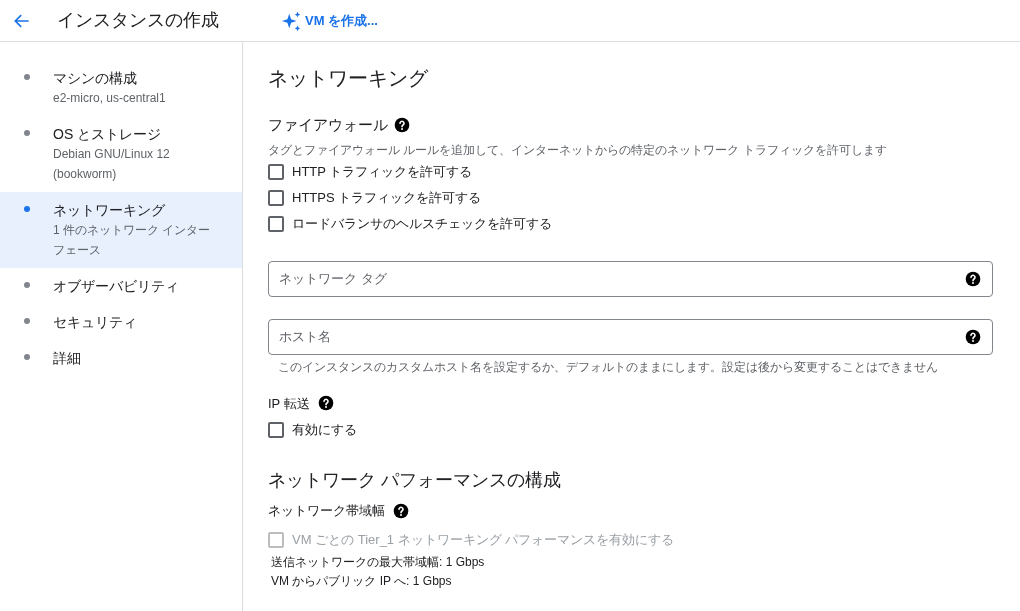 This screenshot has width=1020, height=611. I want to click on sidebar-item: マシンの構成 e2-micro, us-central1, so click(121, 88).